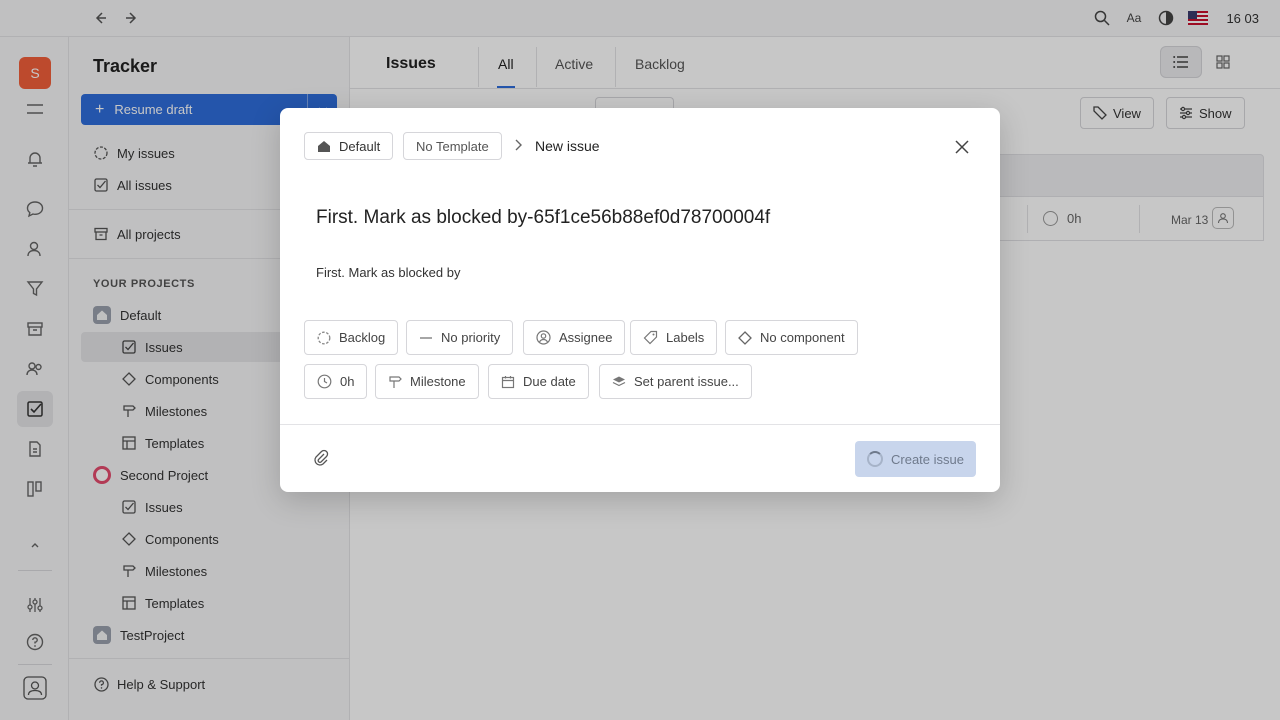  What do you see at coordinates (324, 338) in the screenshot?
I see `backlog-status-icon` at bounding box center [324, 338].